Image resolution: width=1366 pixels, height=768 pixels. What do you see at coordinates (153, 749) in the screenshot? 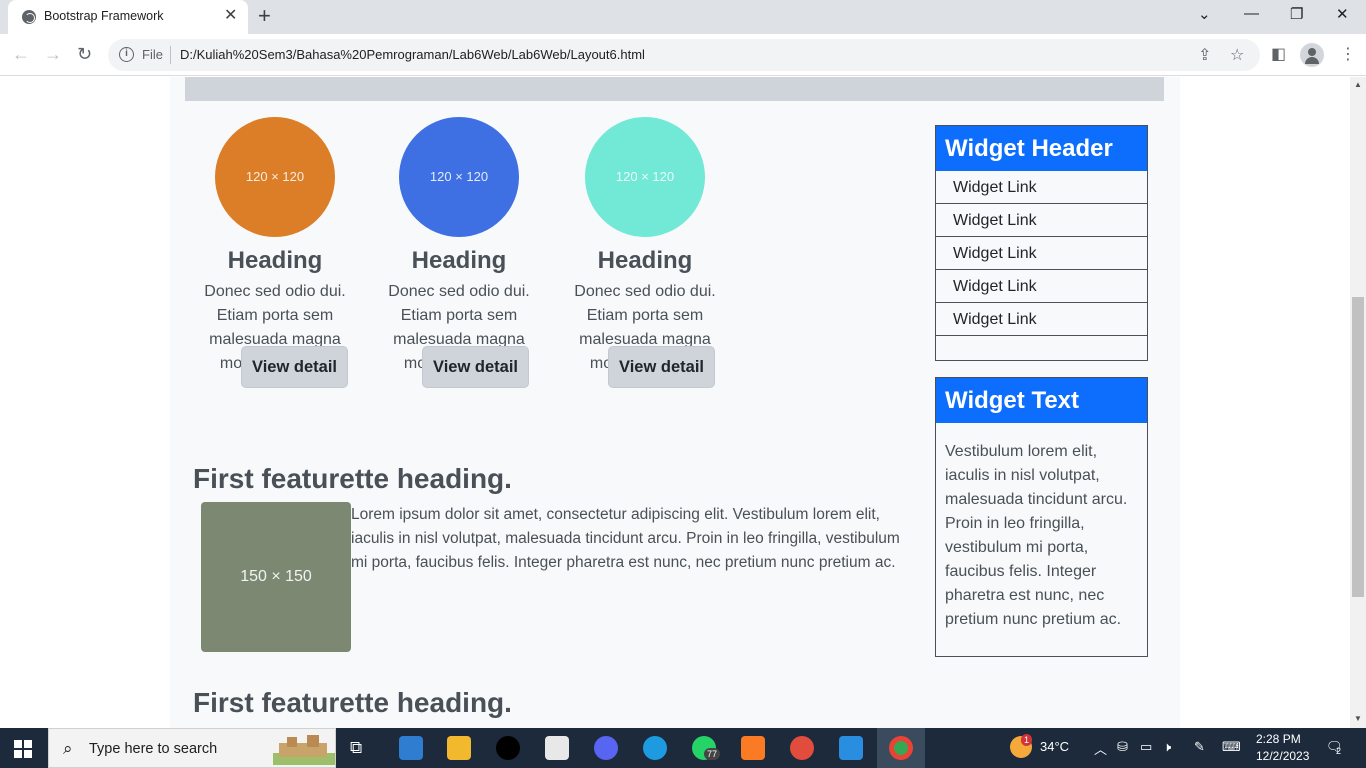
I see `search-placeholder: Type here to search` at bounding box center [153, 749].